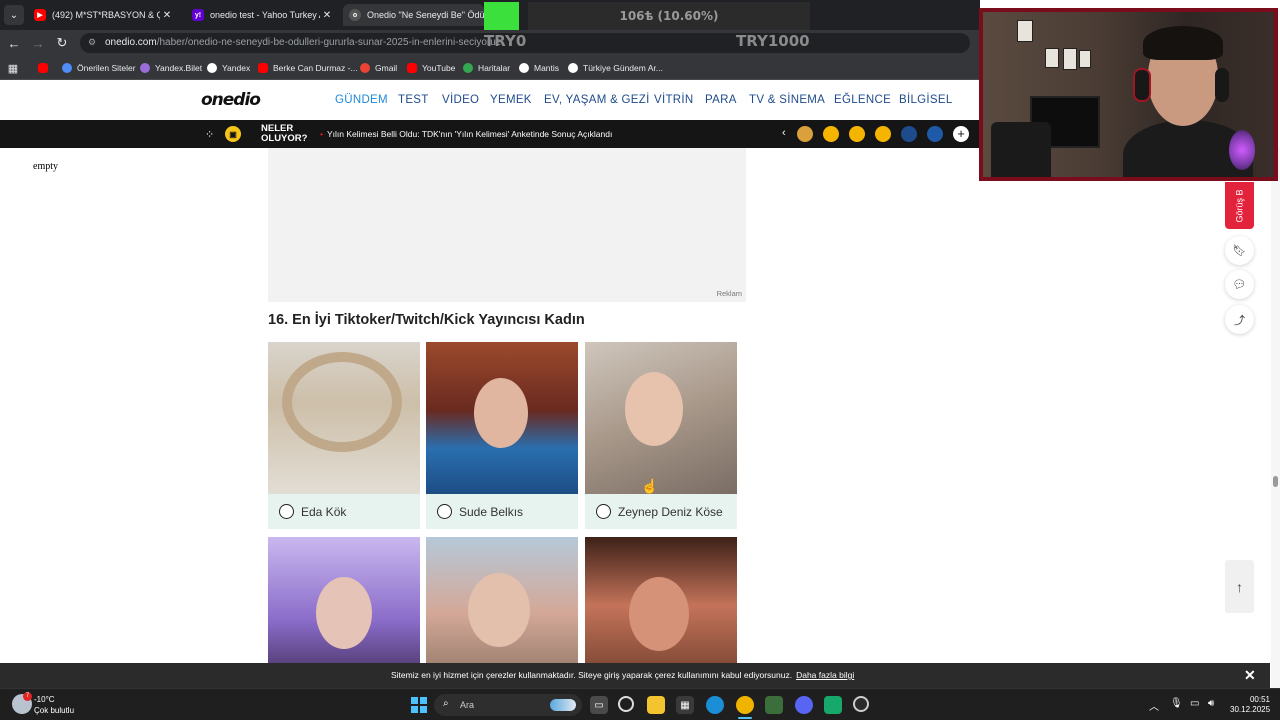  I want to click on reaction-brand-icon, so click(909, 134).